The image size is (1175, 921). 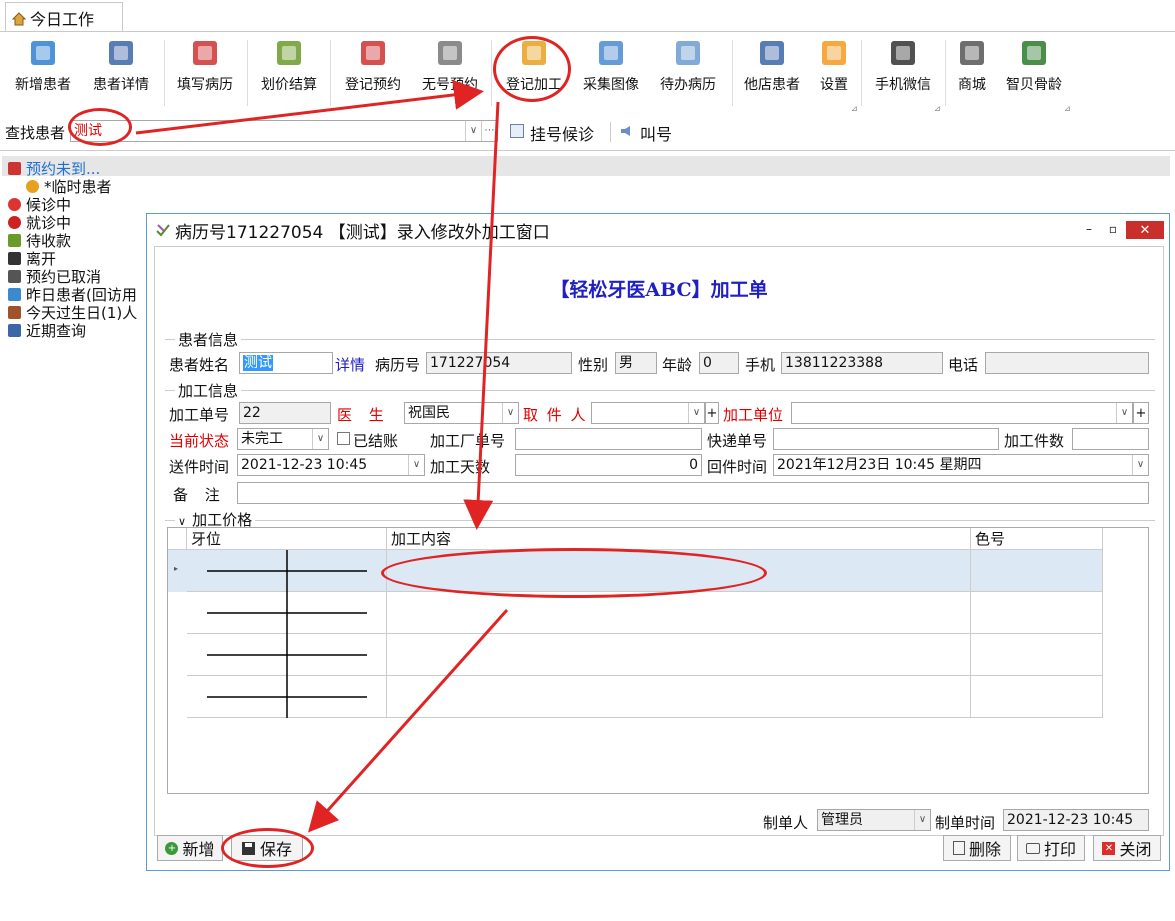 I want to click on arrow-register-to-content, so click(x=481, y=315).